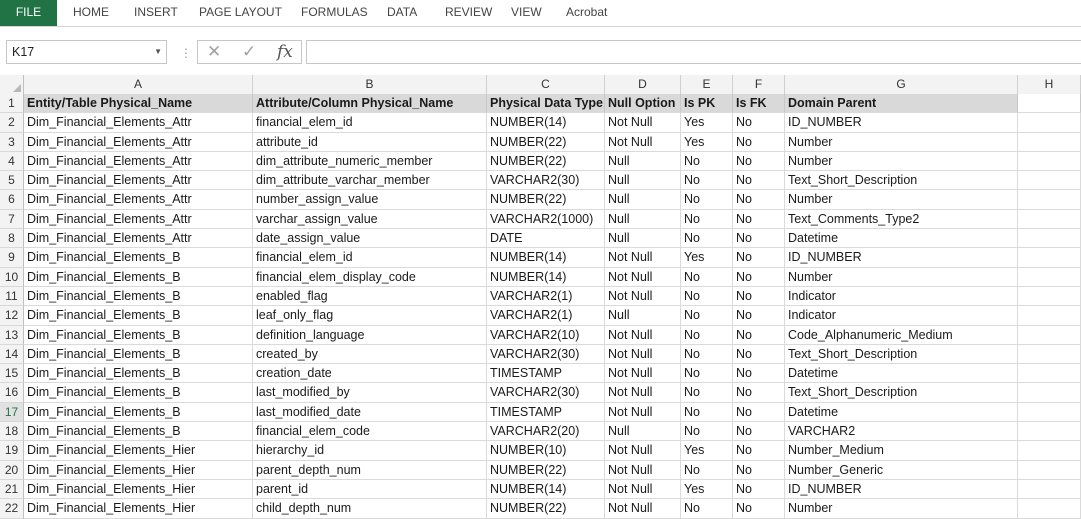  Describe the element at coordinates (370, 277) in the screenshot. I see `cell-attribute: financial_elem_display_code` at that location.